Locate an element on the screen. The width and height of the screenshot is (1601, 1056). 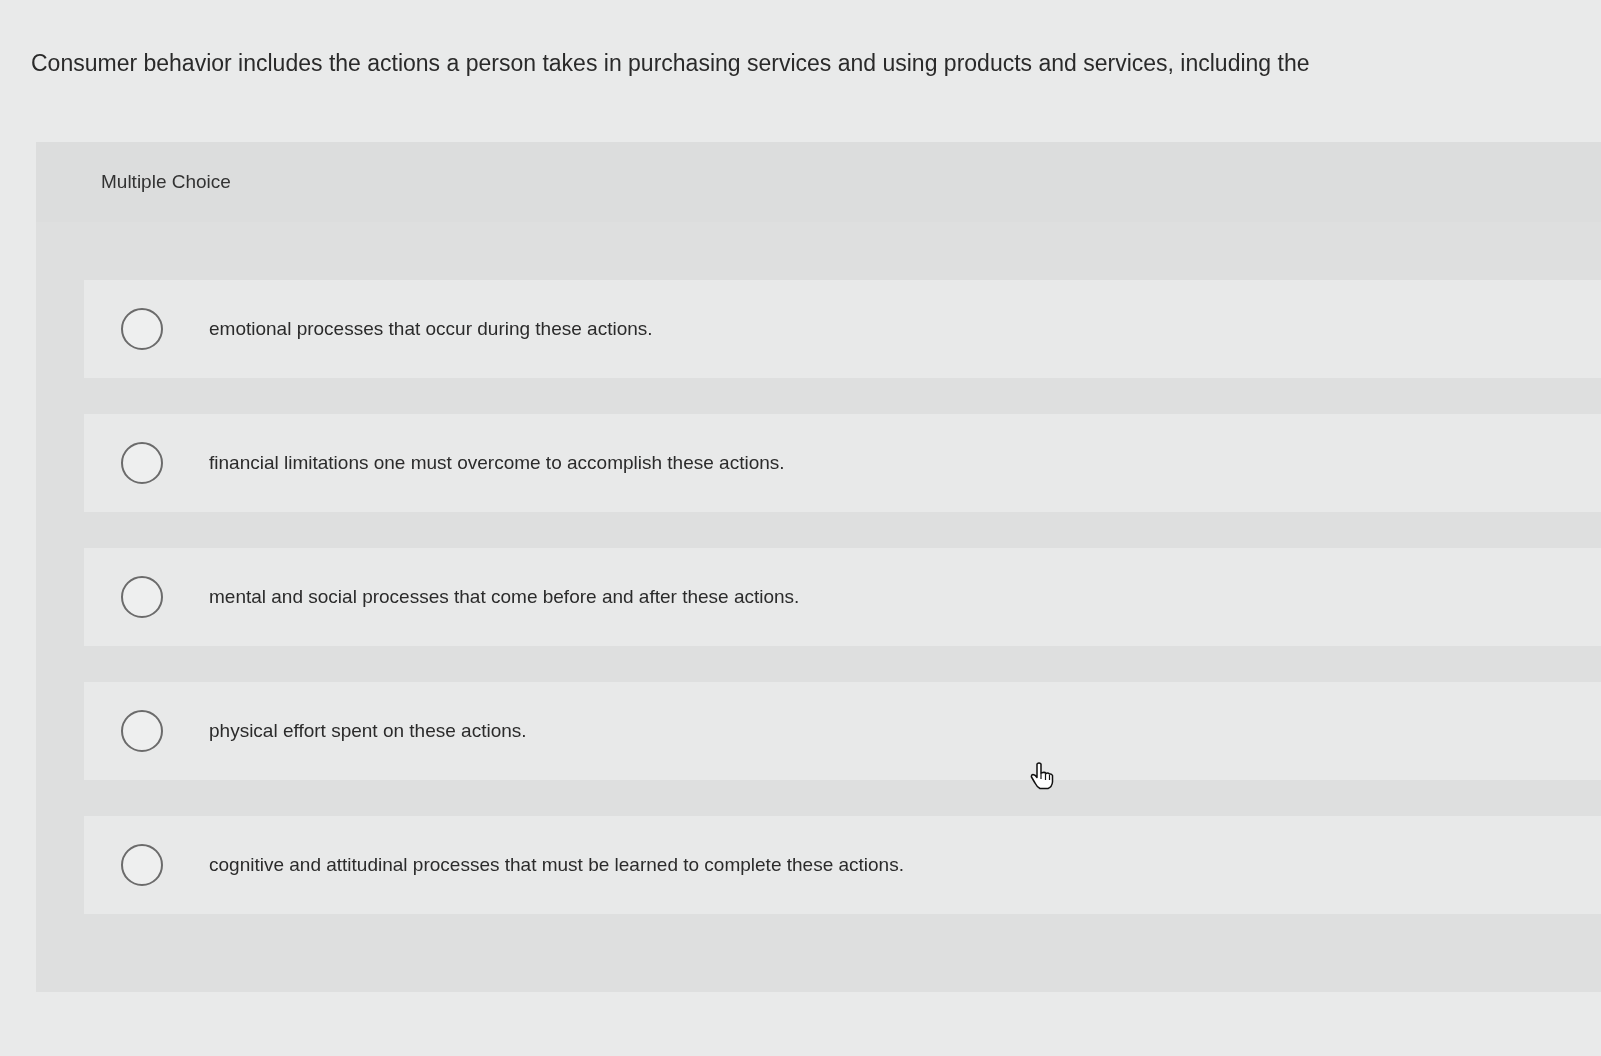
answer-text: mental and social processes that come before and after these actions. is located at coordinates (504, 597).